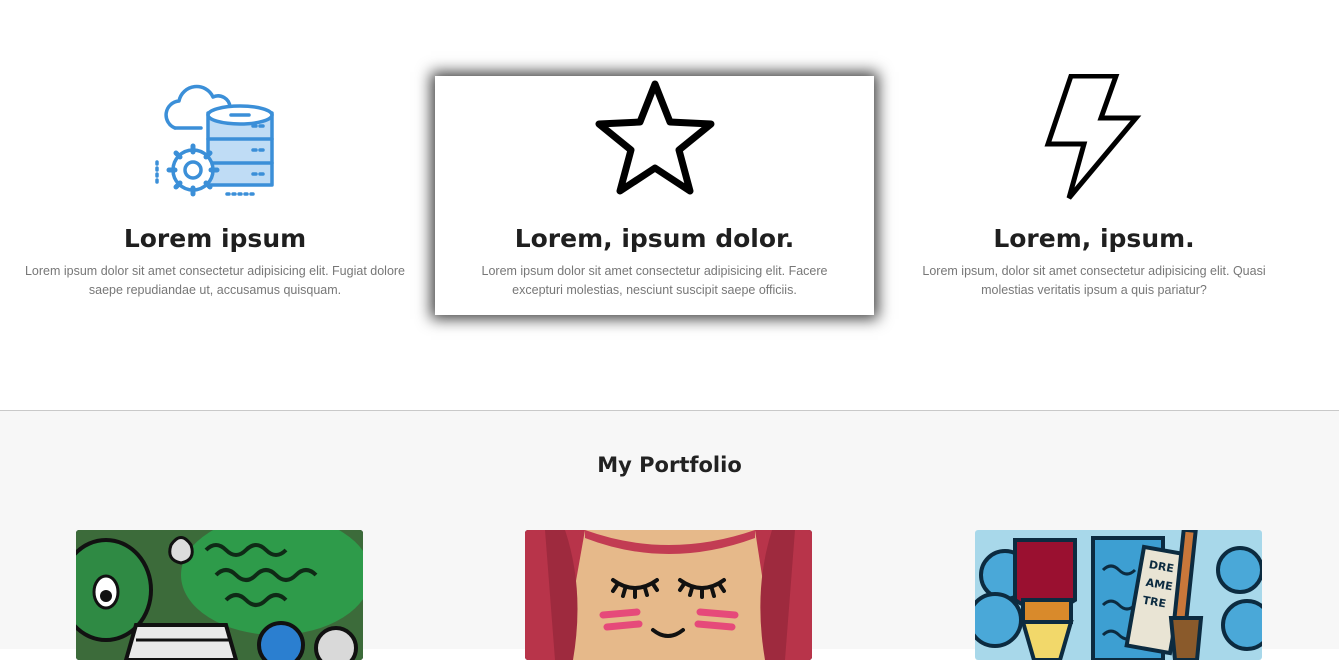  I want to click on doodle-monster-illustration, so click(219, 595).